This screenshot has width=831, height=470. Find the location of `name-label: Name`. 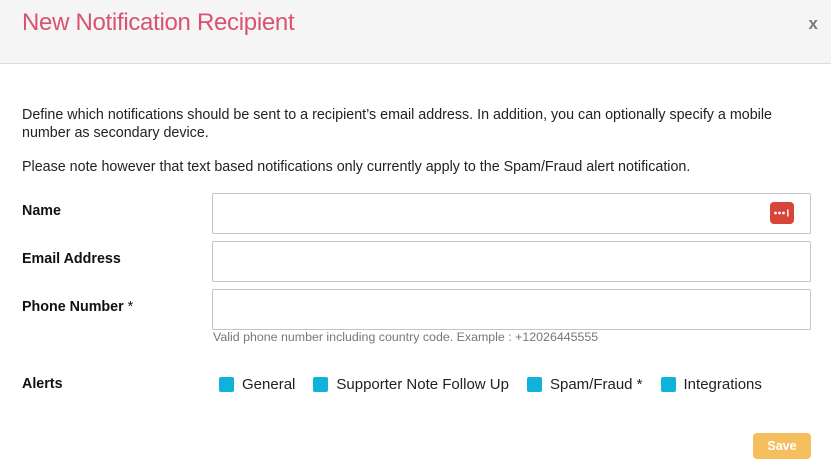

name-label: Name is located at coordinates (41, 211).